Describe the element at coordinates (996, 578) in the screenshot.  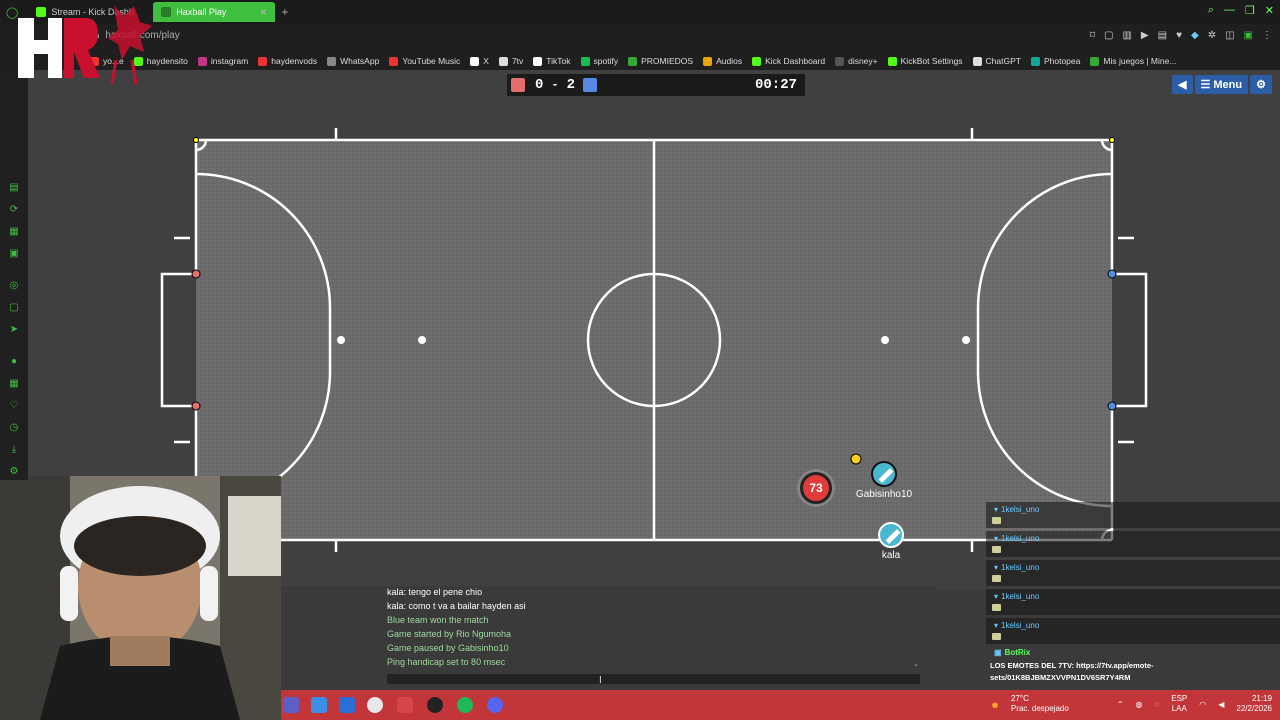
I see `emote-icon` at that location.